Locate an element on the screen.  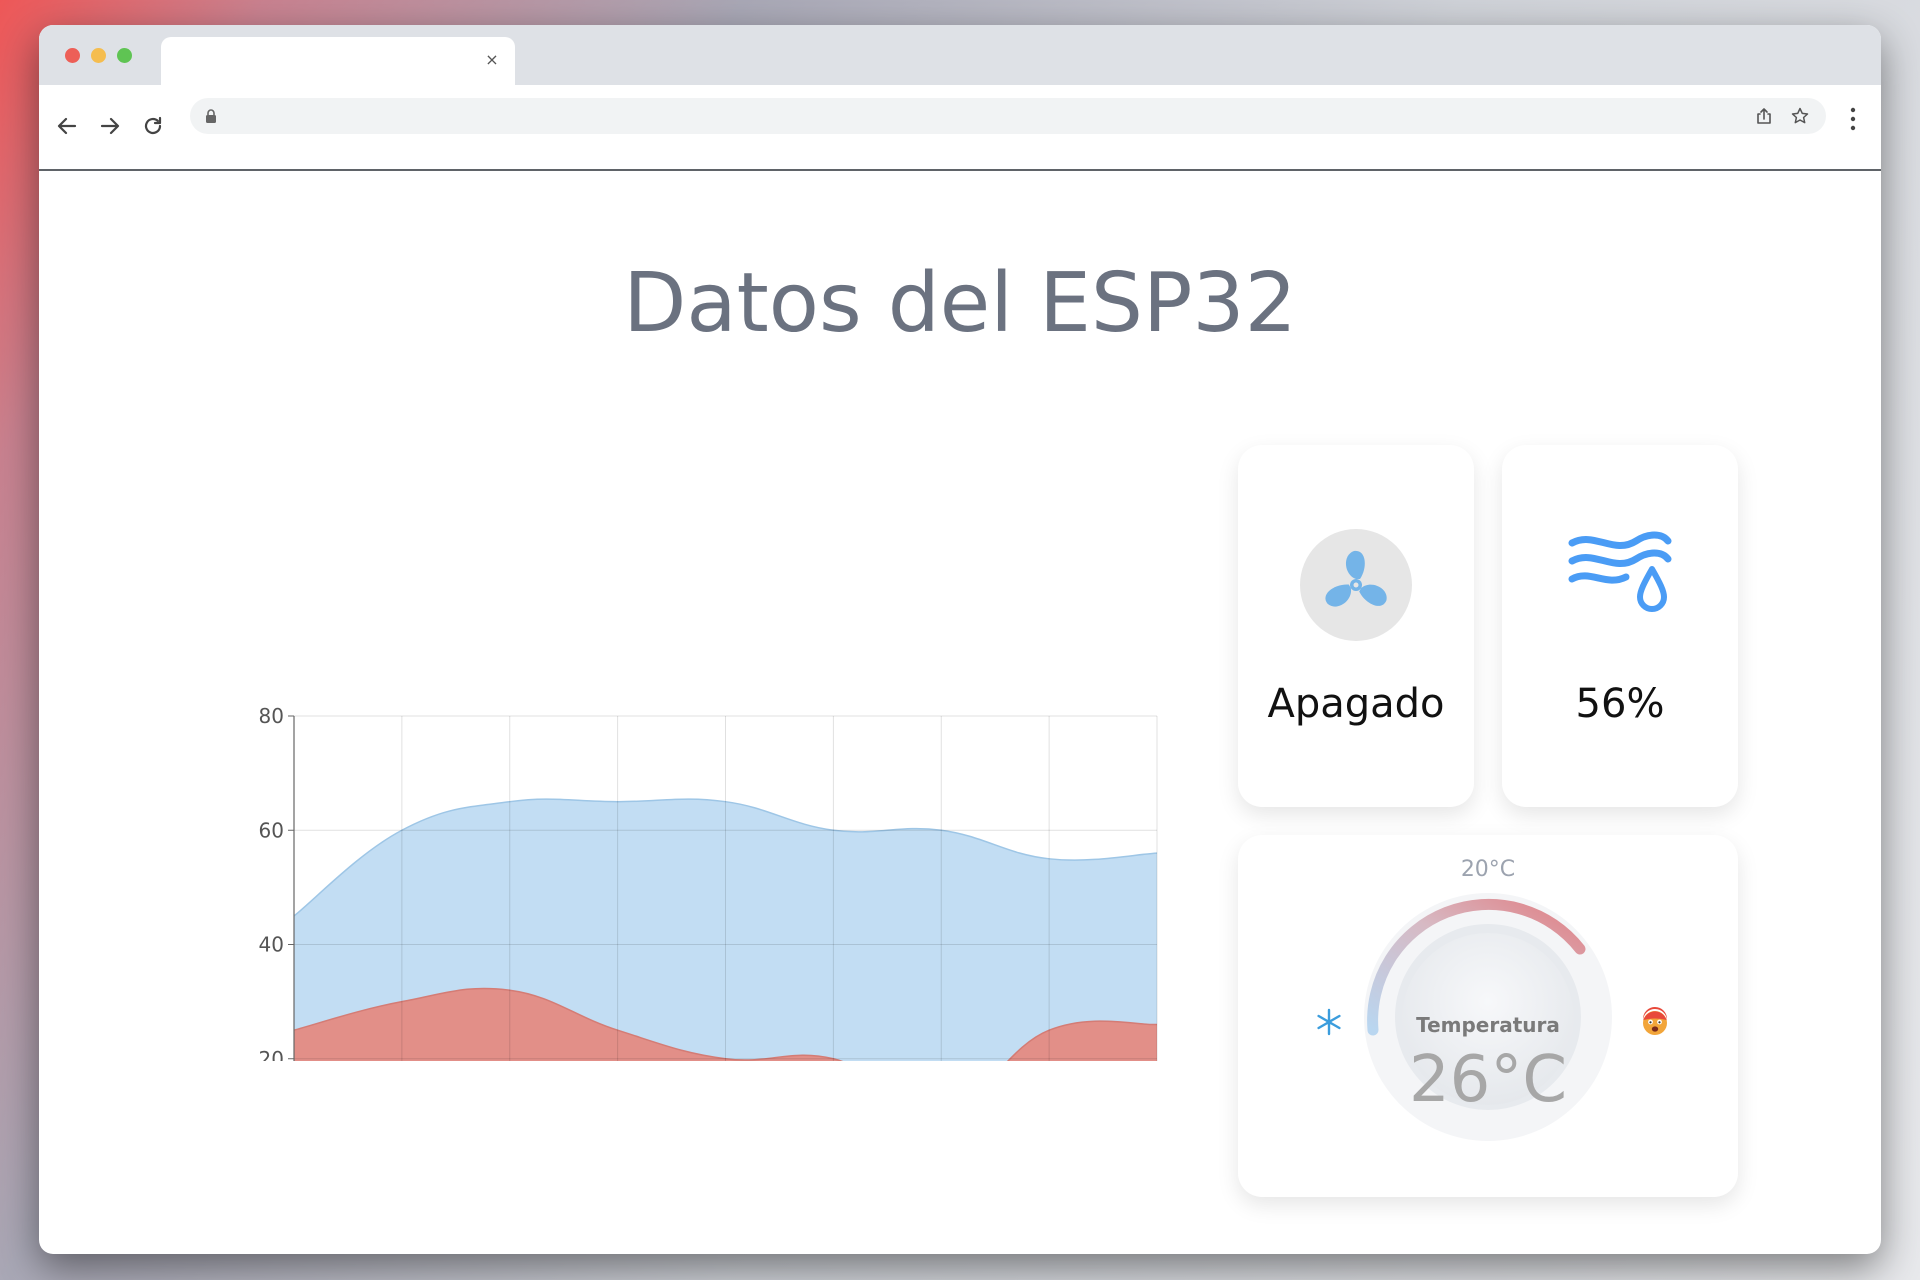
fan-icon is located at coordinates (1356, 585).